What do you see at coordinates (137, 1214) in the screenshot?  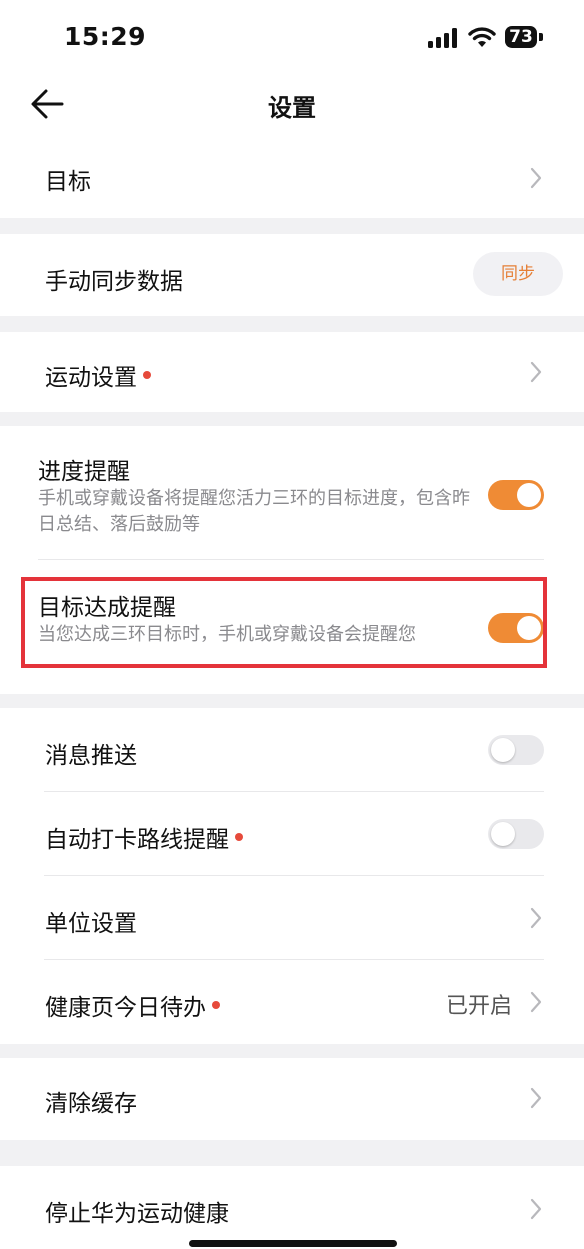 I see `stop-service-label: 停止华为运动健康` at bounding box center [137, 1214].